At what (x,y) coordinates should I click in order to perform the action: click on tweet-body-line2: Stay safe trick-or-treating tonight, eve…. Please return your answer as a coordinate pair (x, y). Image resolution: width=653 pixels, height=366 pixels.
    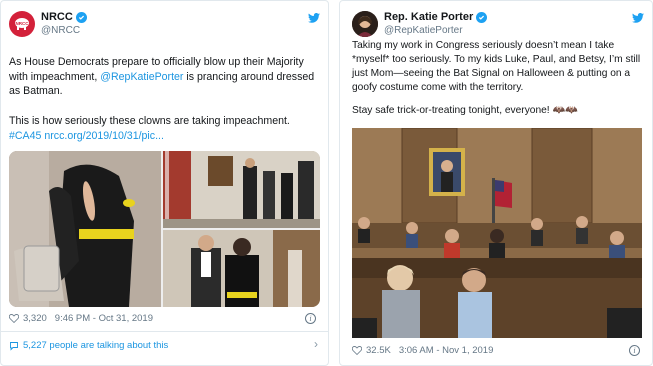
    Looking at the image, I should click on (465, 110).